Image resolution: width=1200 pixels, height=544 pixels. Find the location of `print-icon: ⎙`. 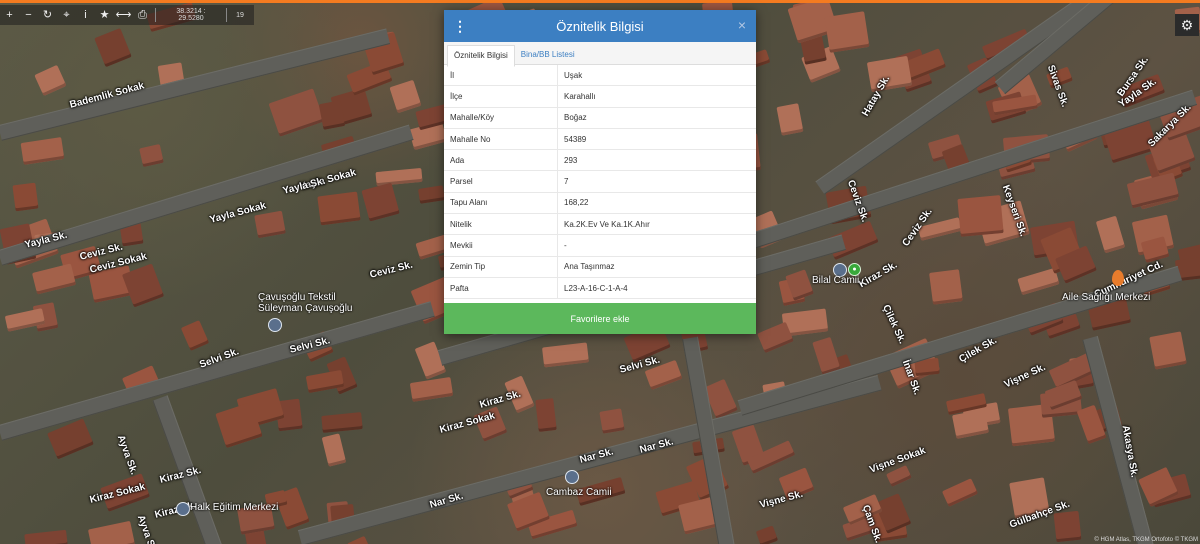

print-icon: ⎙ is located at coordinates (142, 15).